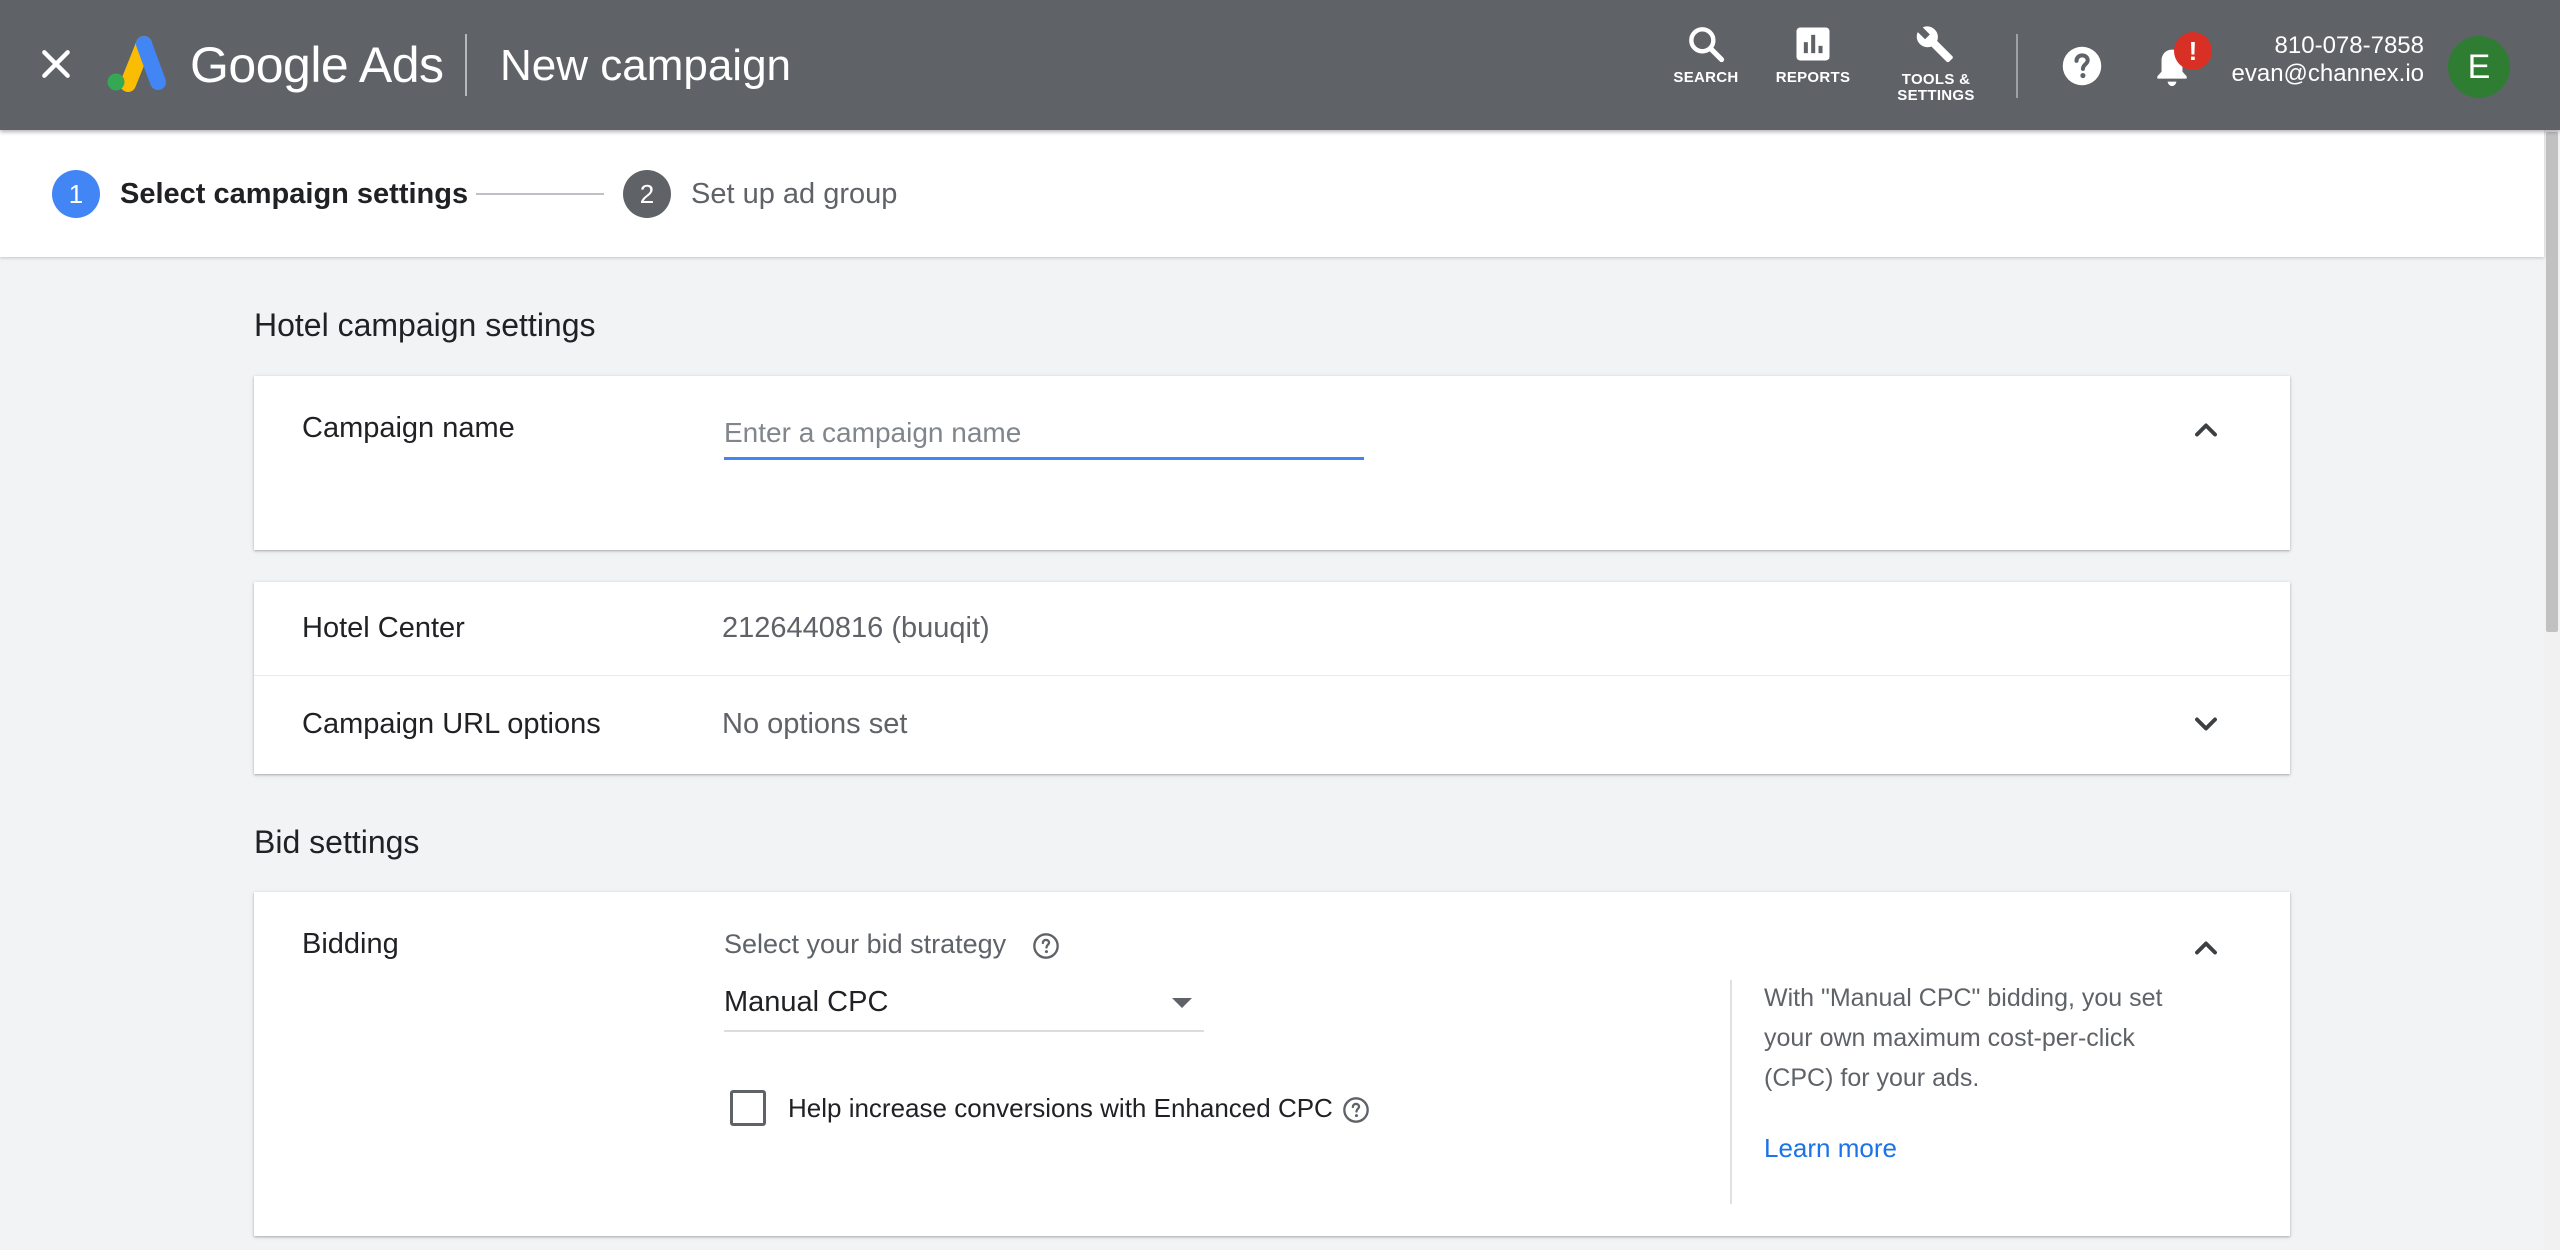 Image resolution: width=2560 pixels, height=1250 pixels. I want to click on tools-label-line1: TOOLS &, so click(1936, 79).